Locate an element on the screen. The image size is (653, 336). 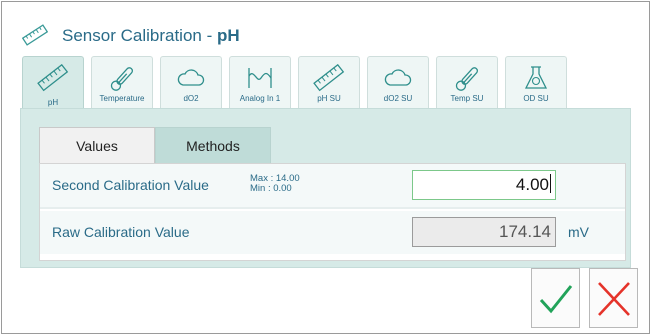
title-sensor-unit: pH is located at coordinates (228, 35).